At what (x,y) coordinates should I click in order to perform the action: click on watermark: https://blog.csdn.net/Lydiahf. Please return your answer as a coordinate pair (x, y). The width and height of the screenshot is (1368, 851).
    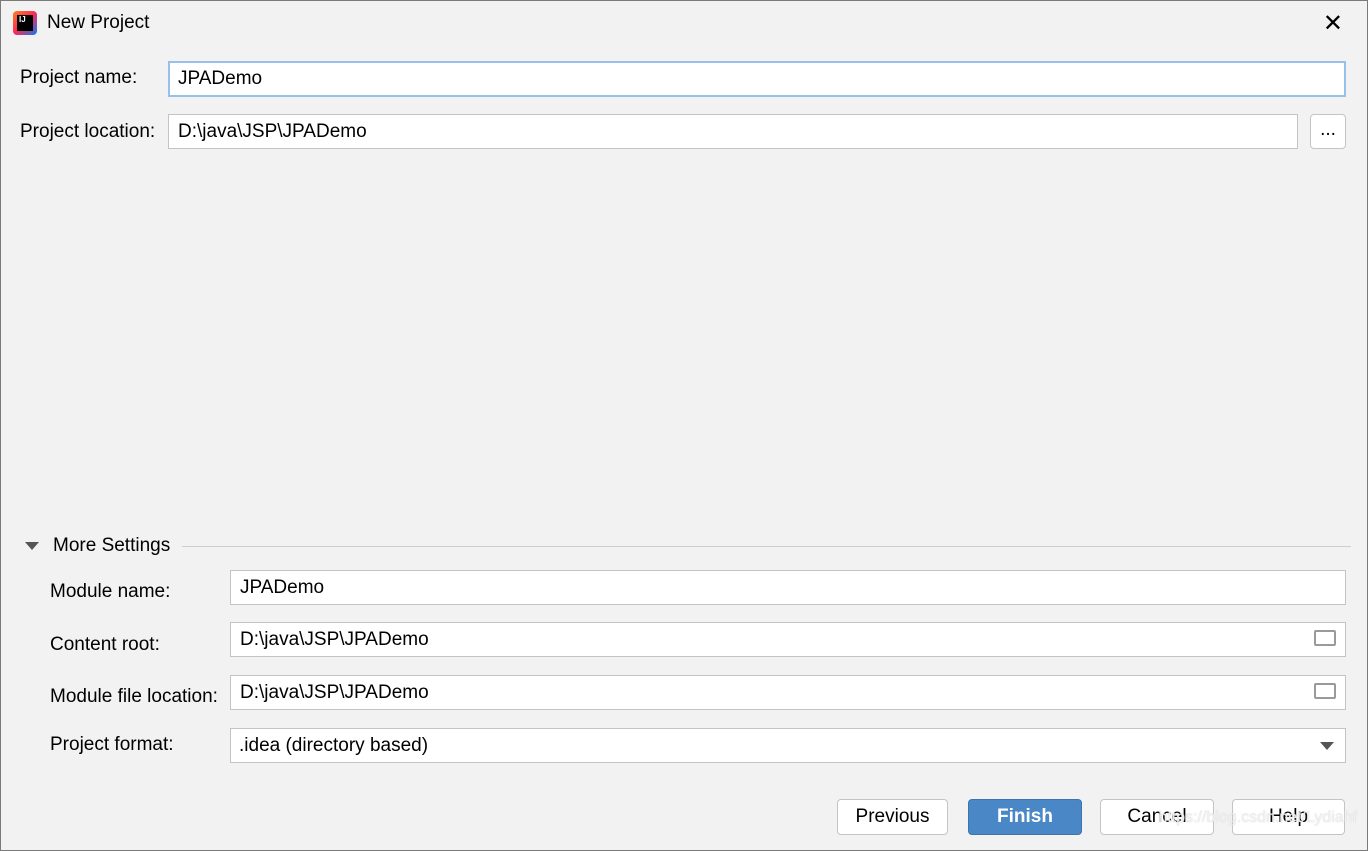
    Looking at the image, I should click on (1257, 817).